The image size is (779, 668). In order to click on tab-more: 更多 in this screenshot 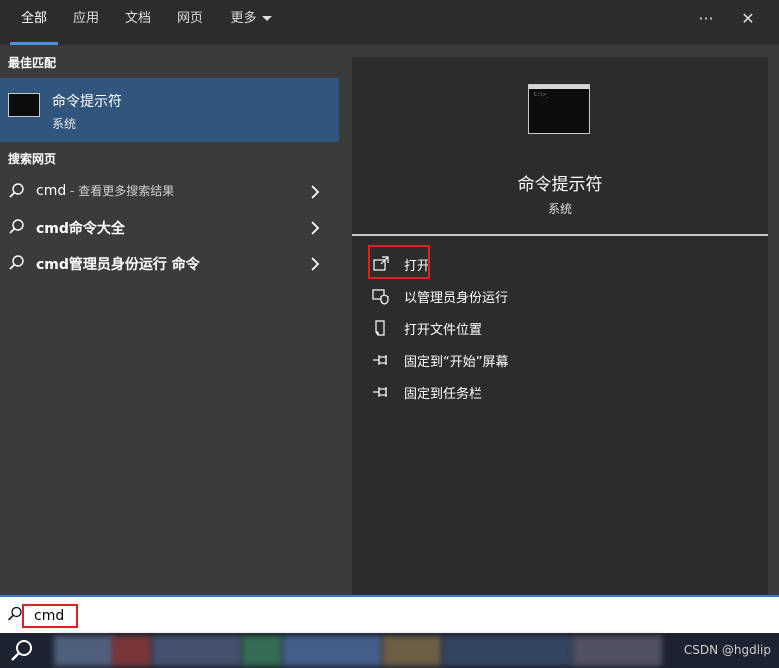, I will do `click(251, 22)`.